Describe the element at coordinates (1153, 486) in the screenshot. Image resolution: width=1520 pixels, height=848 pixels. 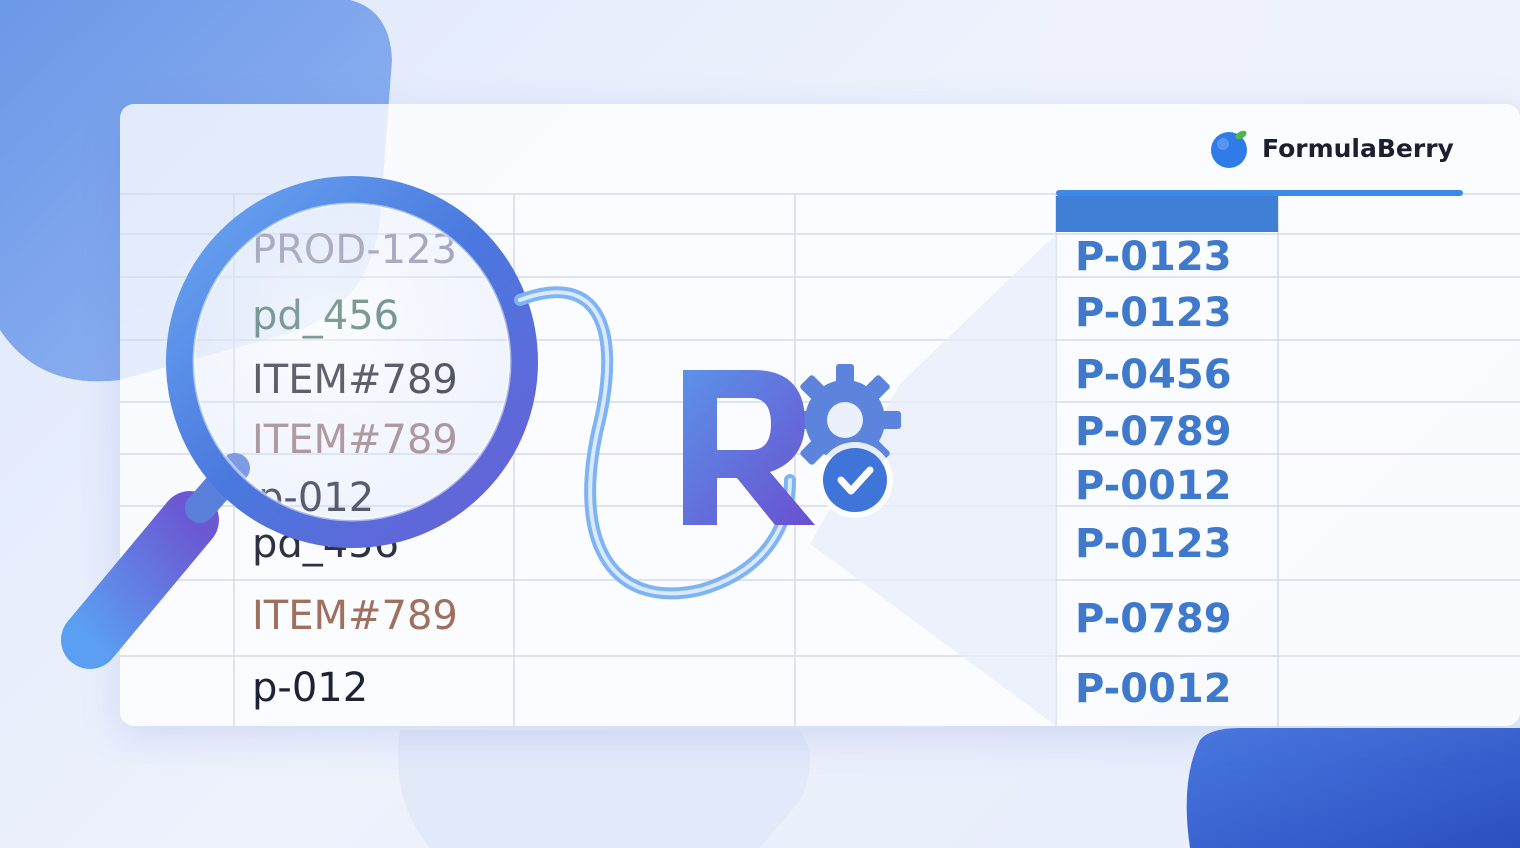
I see `right-cell-5: P-0012` at that location.